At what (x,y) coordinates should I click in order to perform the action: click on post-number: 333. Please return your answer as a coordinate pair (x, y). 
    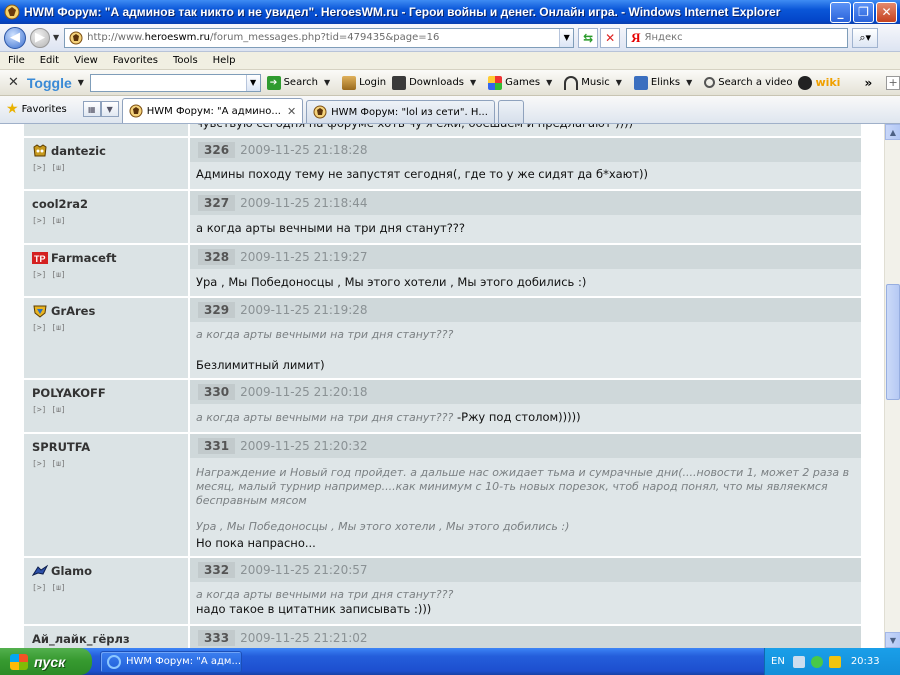
    Looking at the image, I should click on (217, 638).